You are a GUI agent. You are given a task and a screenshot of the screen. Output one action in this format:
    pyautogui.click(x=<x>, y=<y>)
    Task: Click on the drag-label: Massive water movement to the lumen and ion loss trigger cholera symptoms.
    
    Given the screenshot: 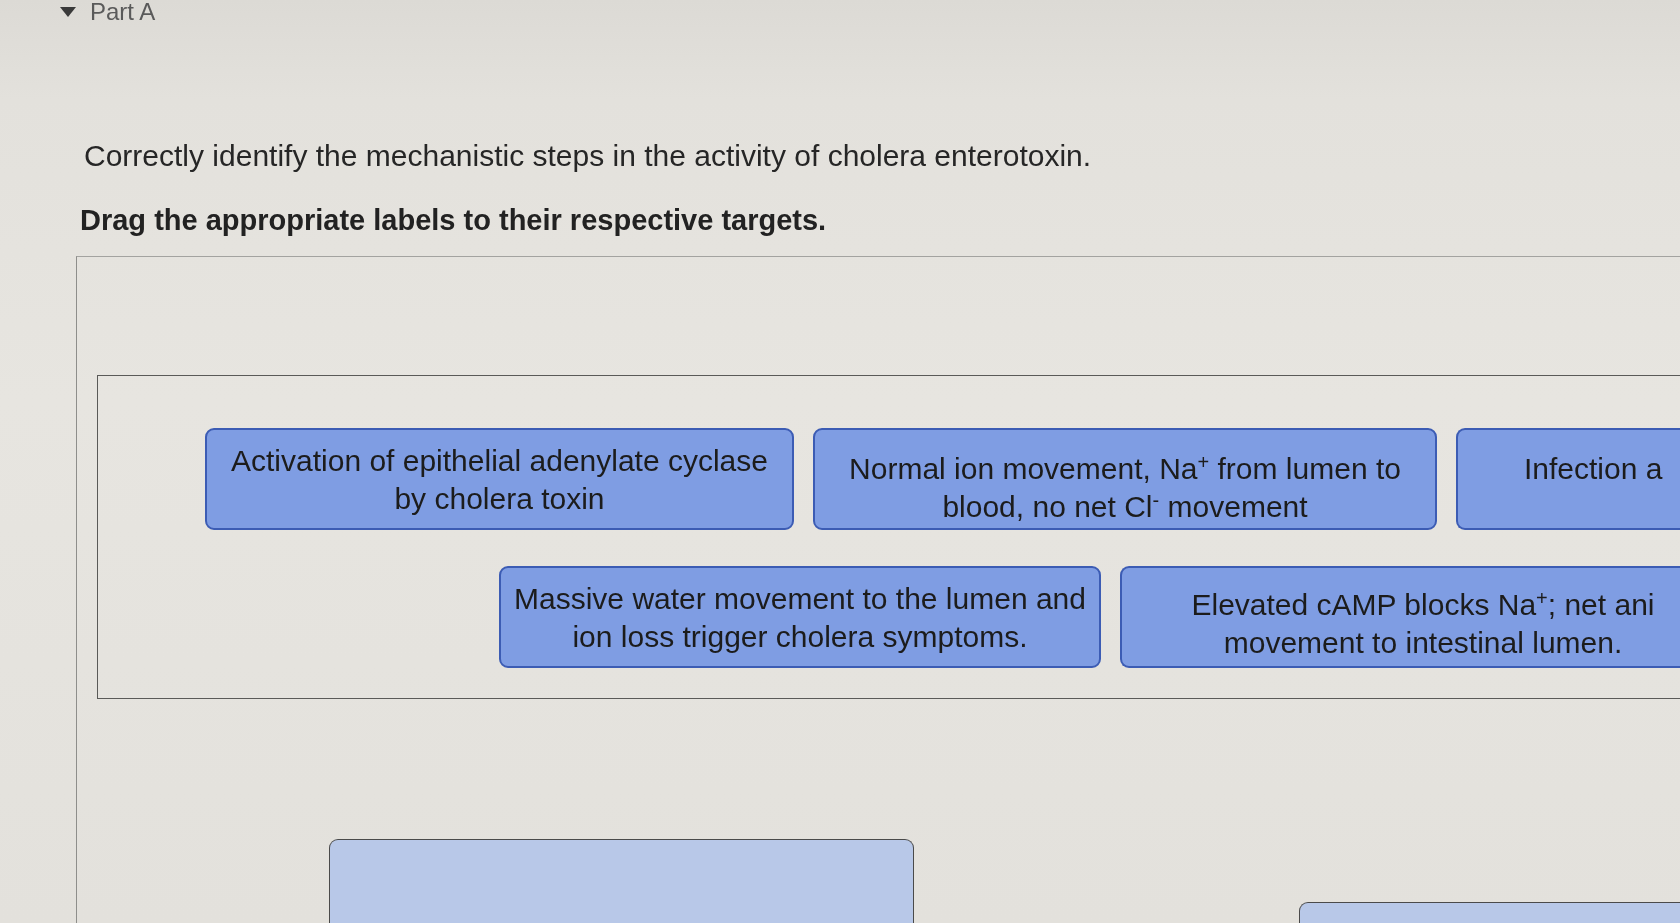 What is the action you would take?
    pyautogui.click(x=800, y=617)
    